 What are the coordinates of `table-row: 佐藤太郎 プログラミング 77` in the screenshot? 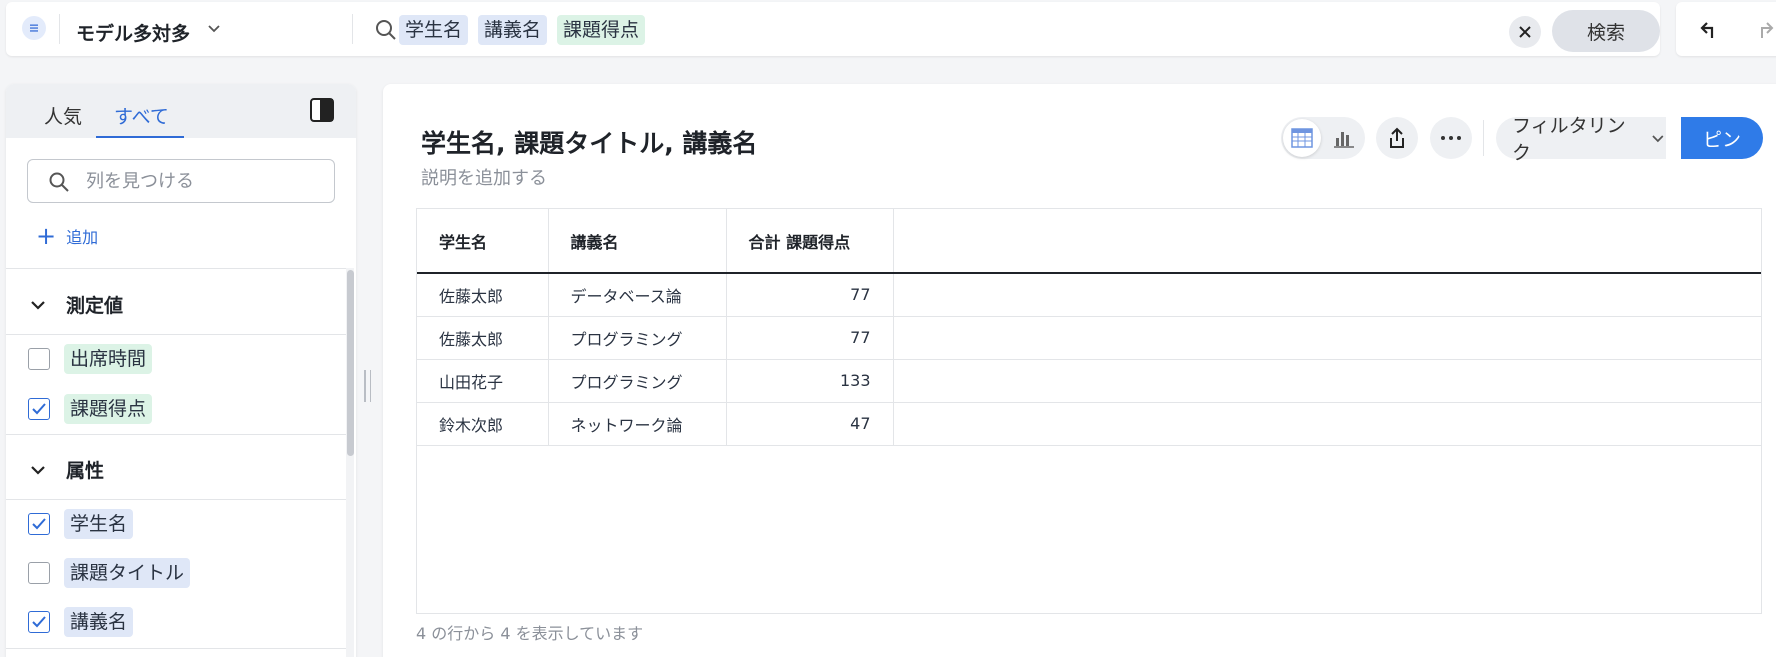 It's located at (1089, 338).